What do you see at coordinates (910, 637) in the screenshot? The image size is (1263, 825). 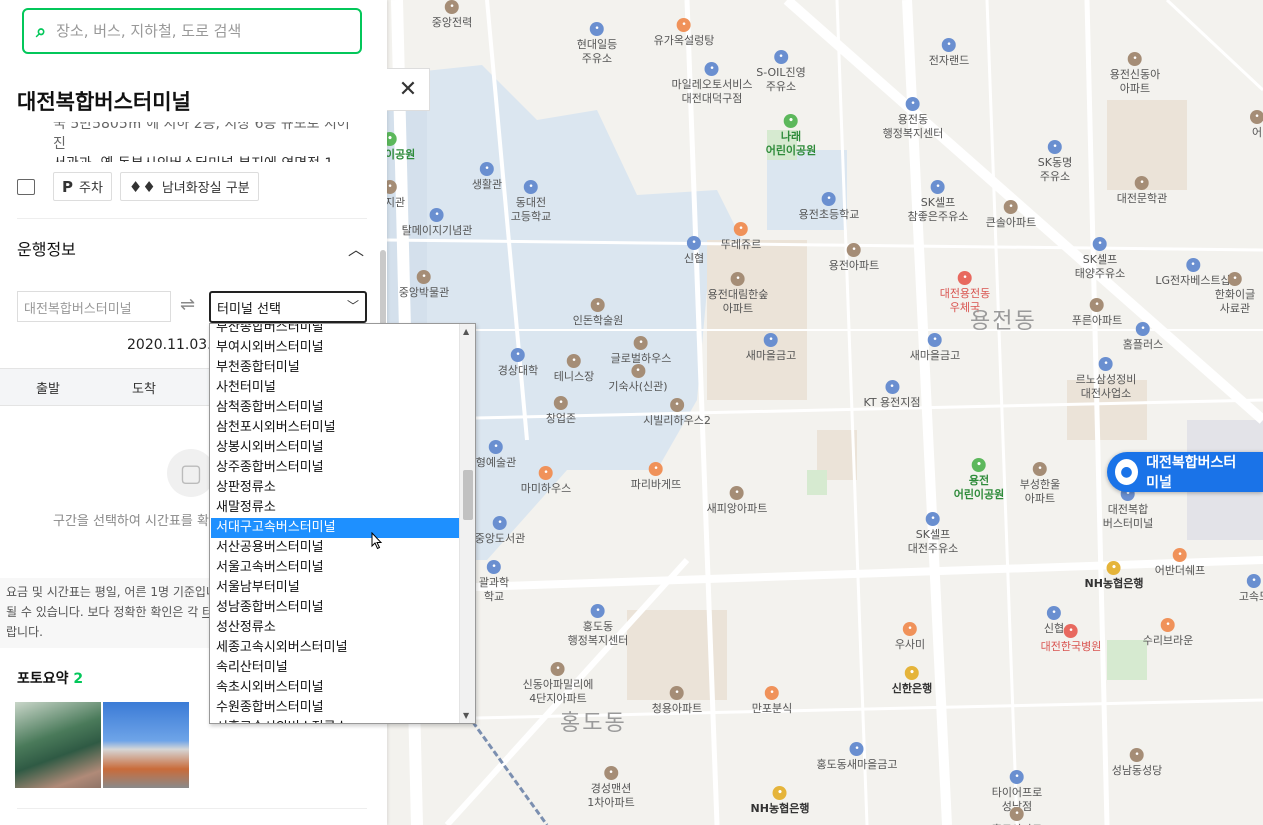 I see `map-poi: • 우사미` at bounding box center [910, 637].